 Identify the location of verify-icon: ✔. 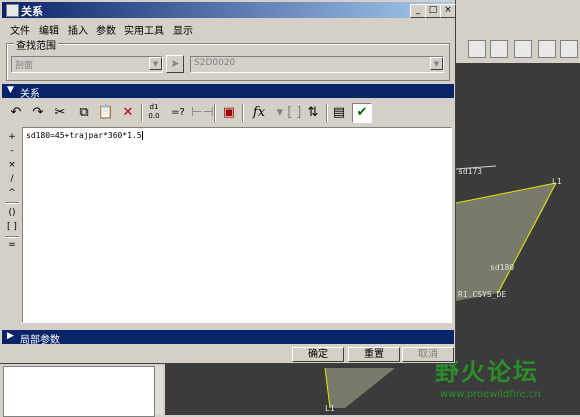
(362, 113).